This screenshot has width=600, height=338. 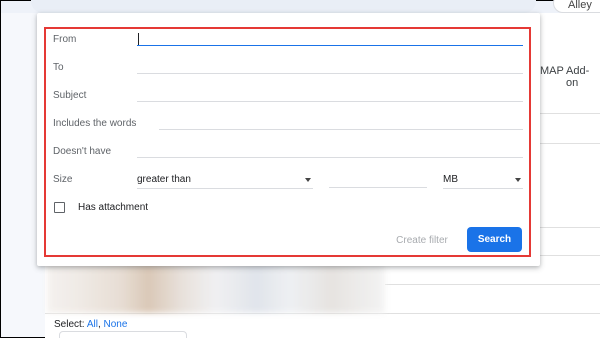 What do you see at coordinates (483, 181) in the screenshot?
I see `size-unit-select: MB` at bounding box center [483, 181].